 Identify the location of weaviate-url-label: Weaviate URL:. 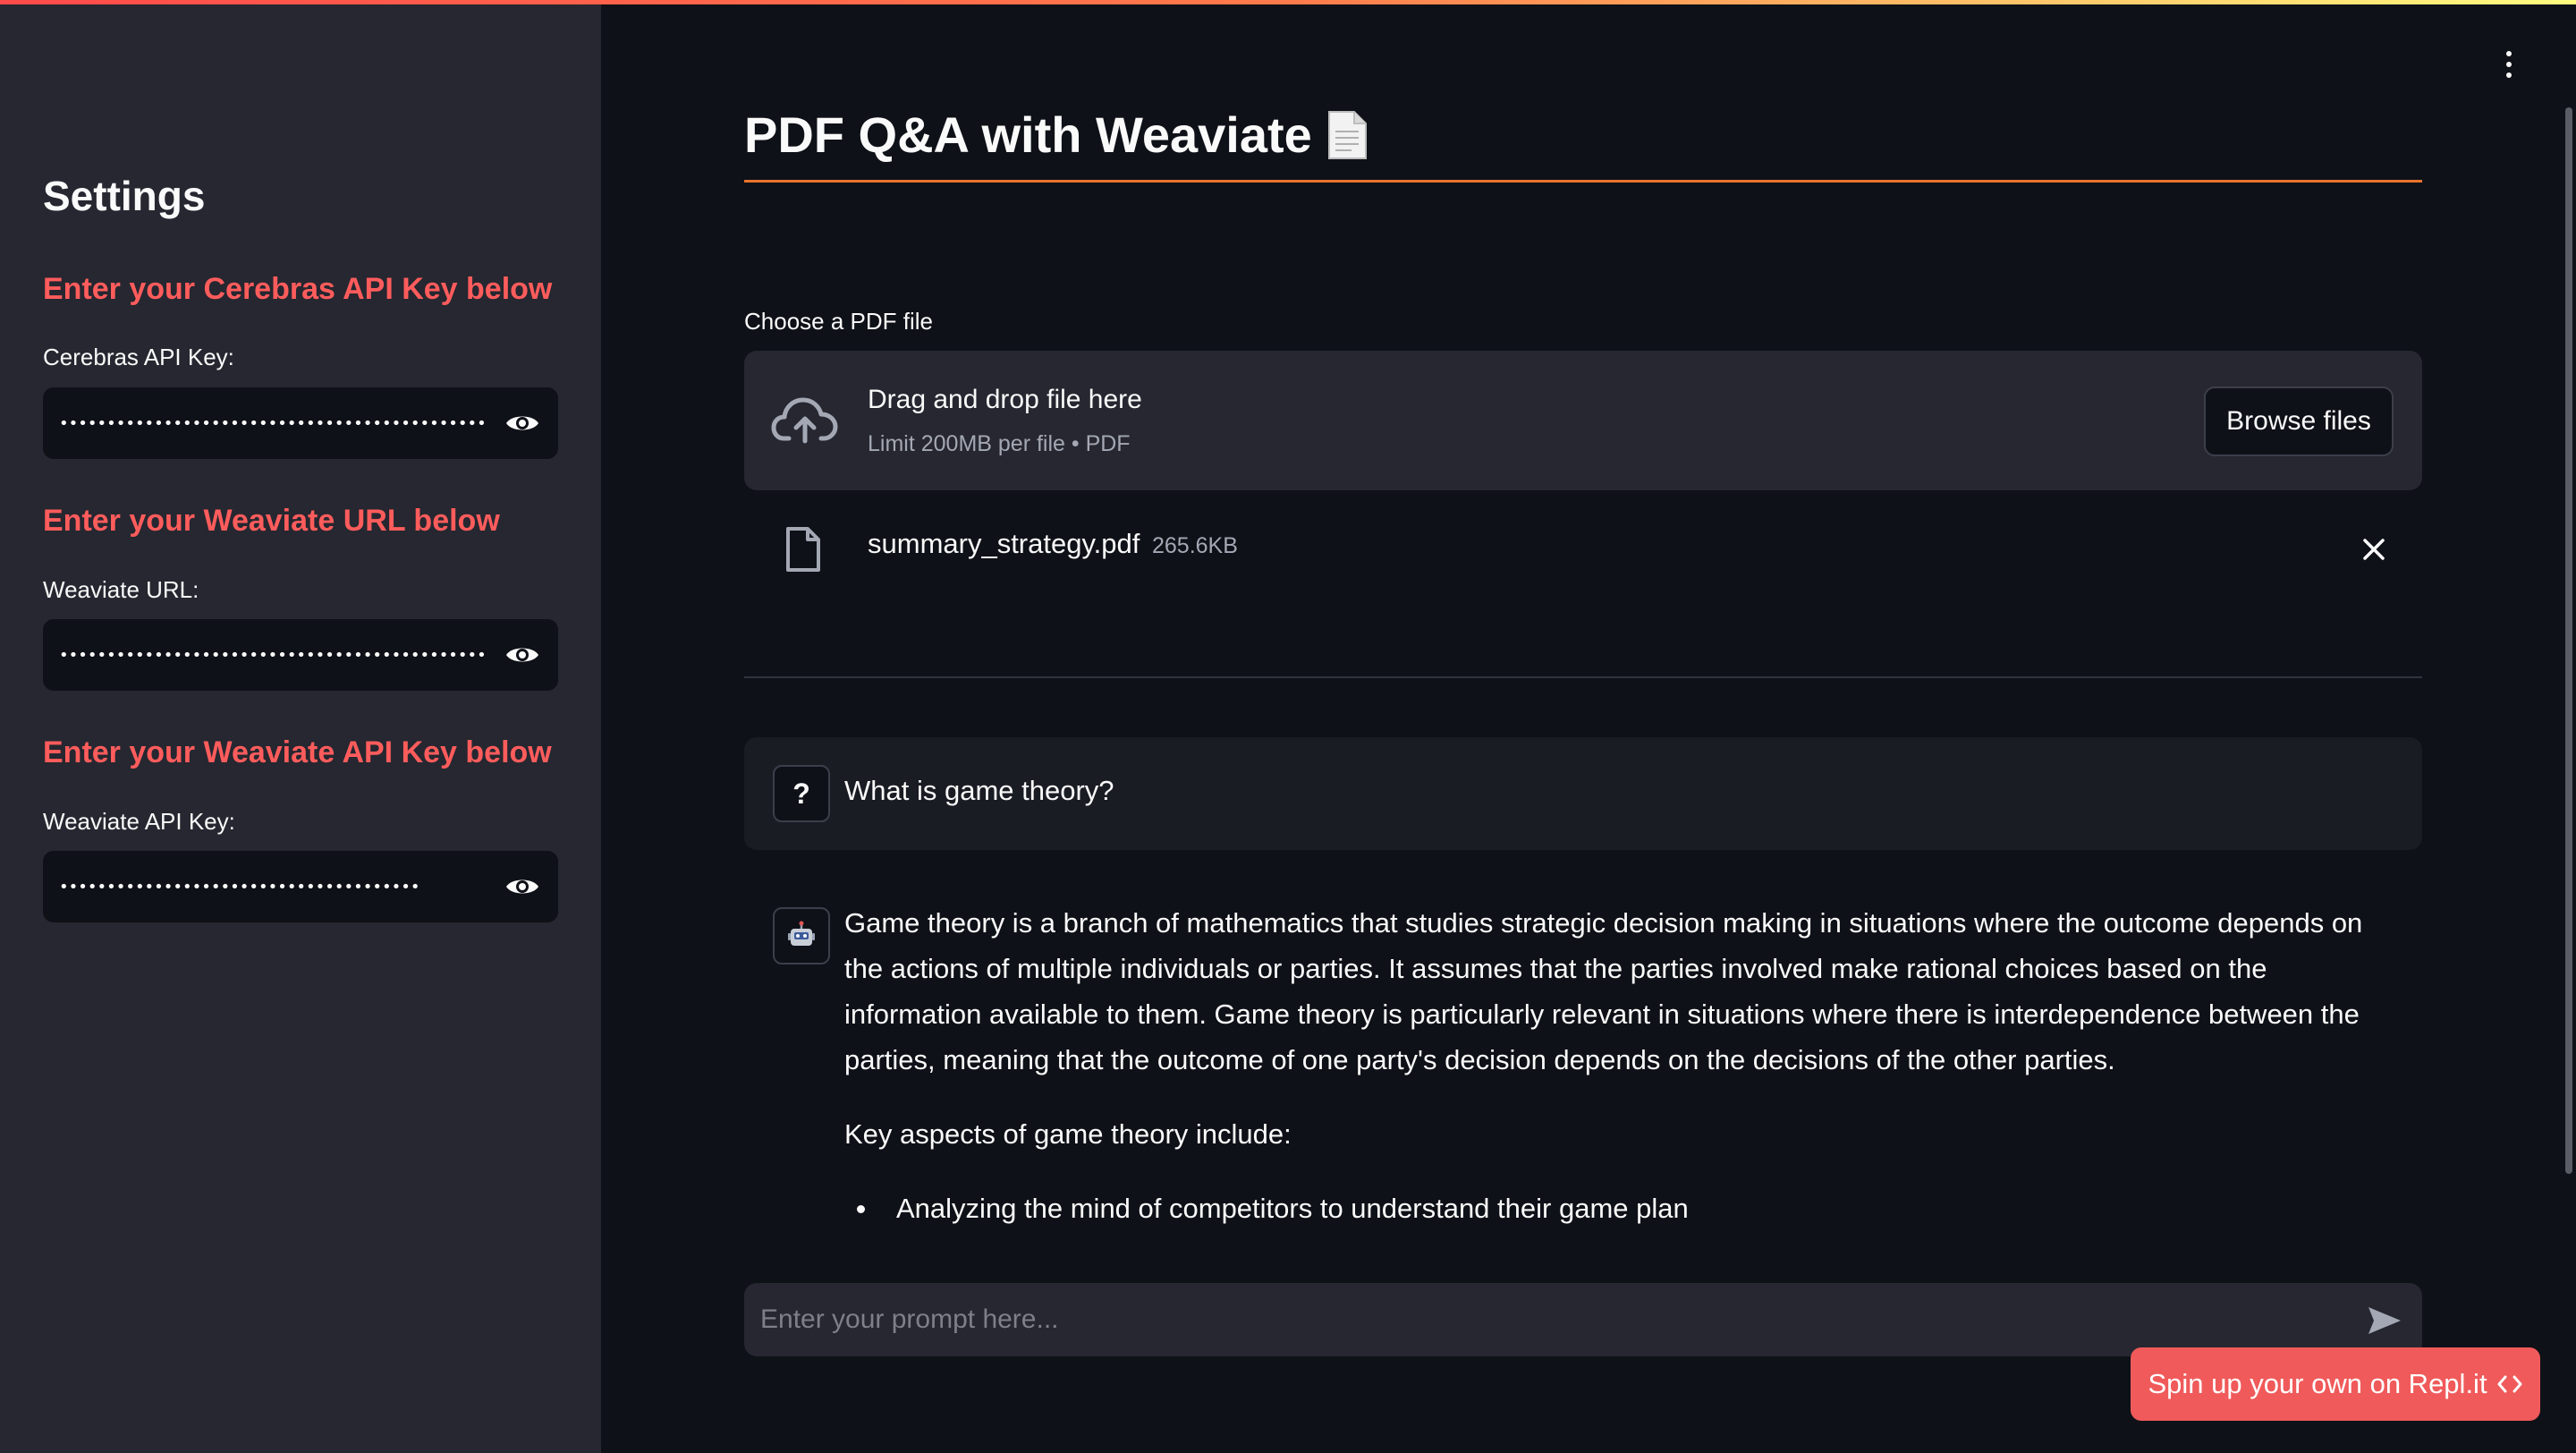
(121, 589).